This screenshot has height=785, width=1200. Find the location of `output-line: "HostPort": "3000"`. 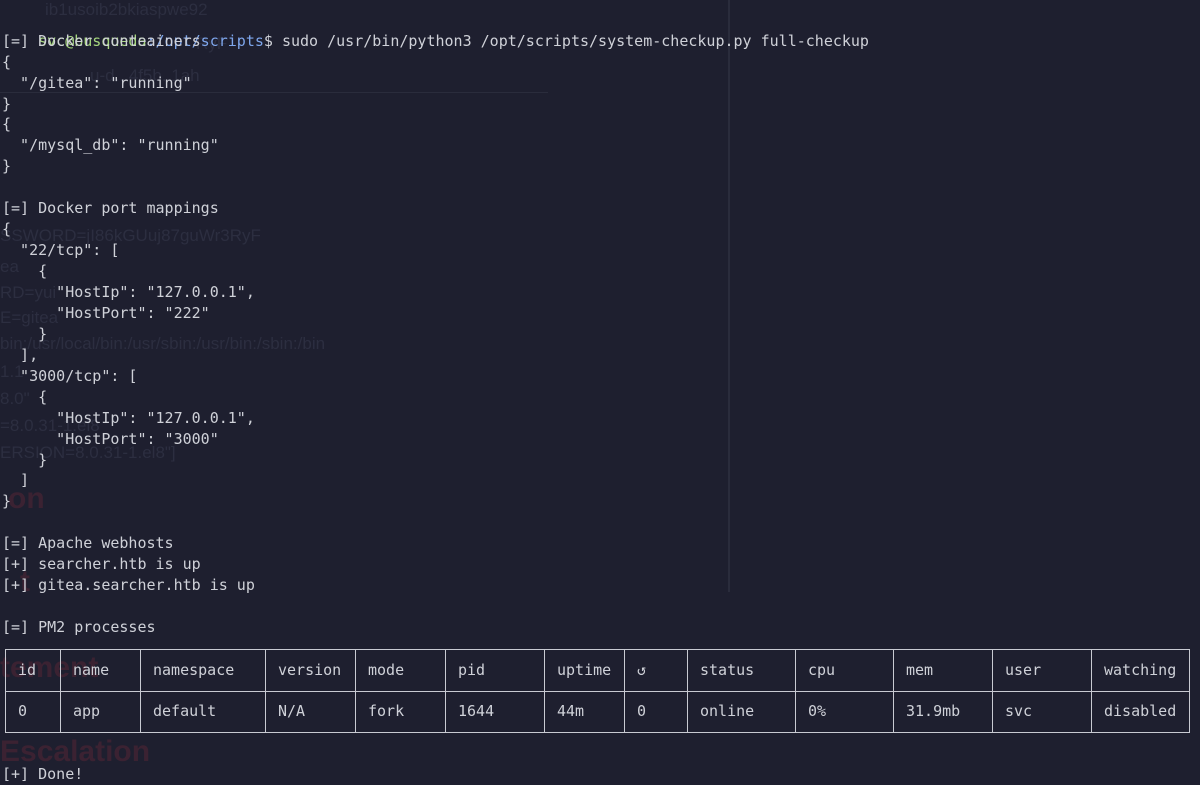

output-line: "HostPort": "3000" is located at coordinates (110, 439).